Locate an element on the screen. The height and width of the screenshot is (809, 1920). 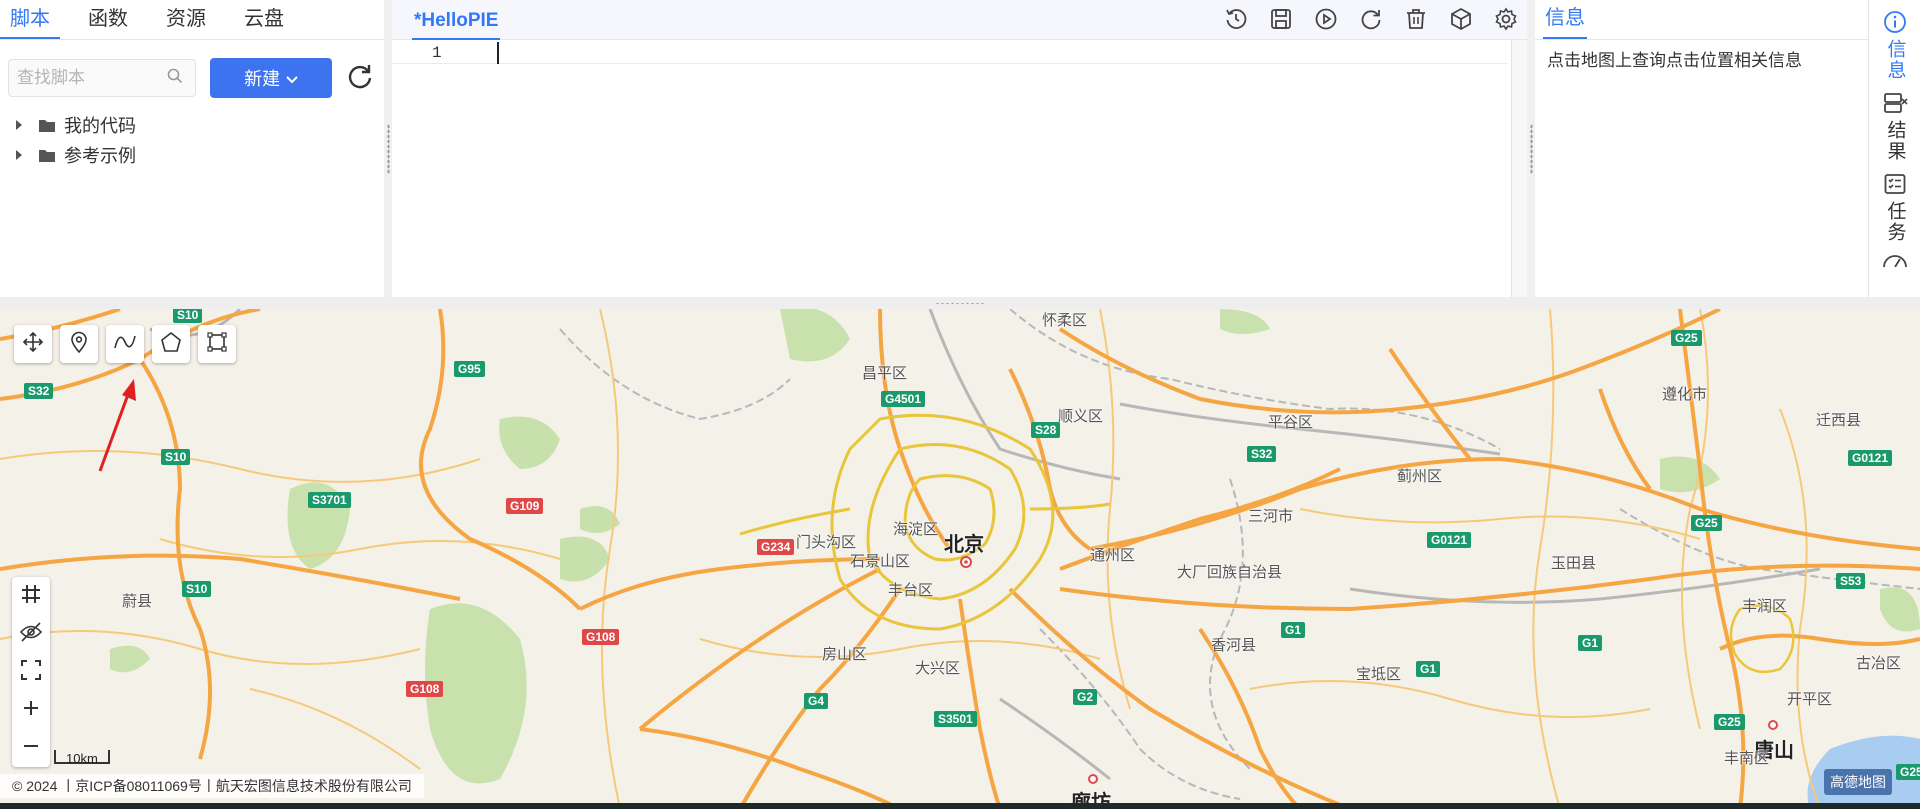
reload-icon is located at coordinates (1371, 21).